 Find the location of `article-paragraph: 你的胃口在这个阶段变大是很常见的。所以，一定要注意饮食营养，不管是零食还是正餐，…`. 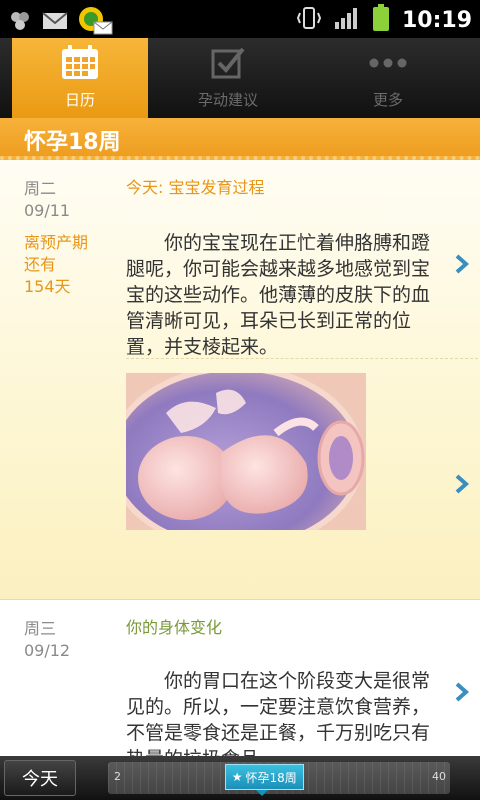

article-paragraph: 你的胃口在这个阶段变大是很常见的。所以，一定要注意饮食营养，不管是零食还是正餐，… is located at coordinates (278, 713).